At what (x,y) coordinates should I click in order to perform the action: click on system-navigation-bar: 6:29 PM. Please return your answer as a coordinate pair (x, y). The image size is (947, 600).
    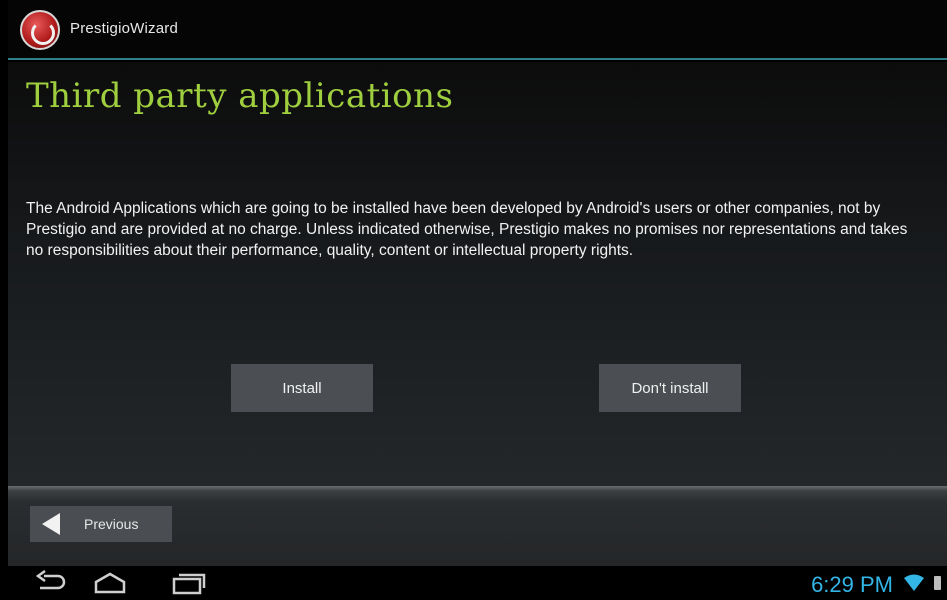
    Looking at the image, I should click on (473, 583).